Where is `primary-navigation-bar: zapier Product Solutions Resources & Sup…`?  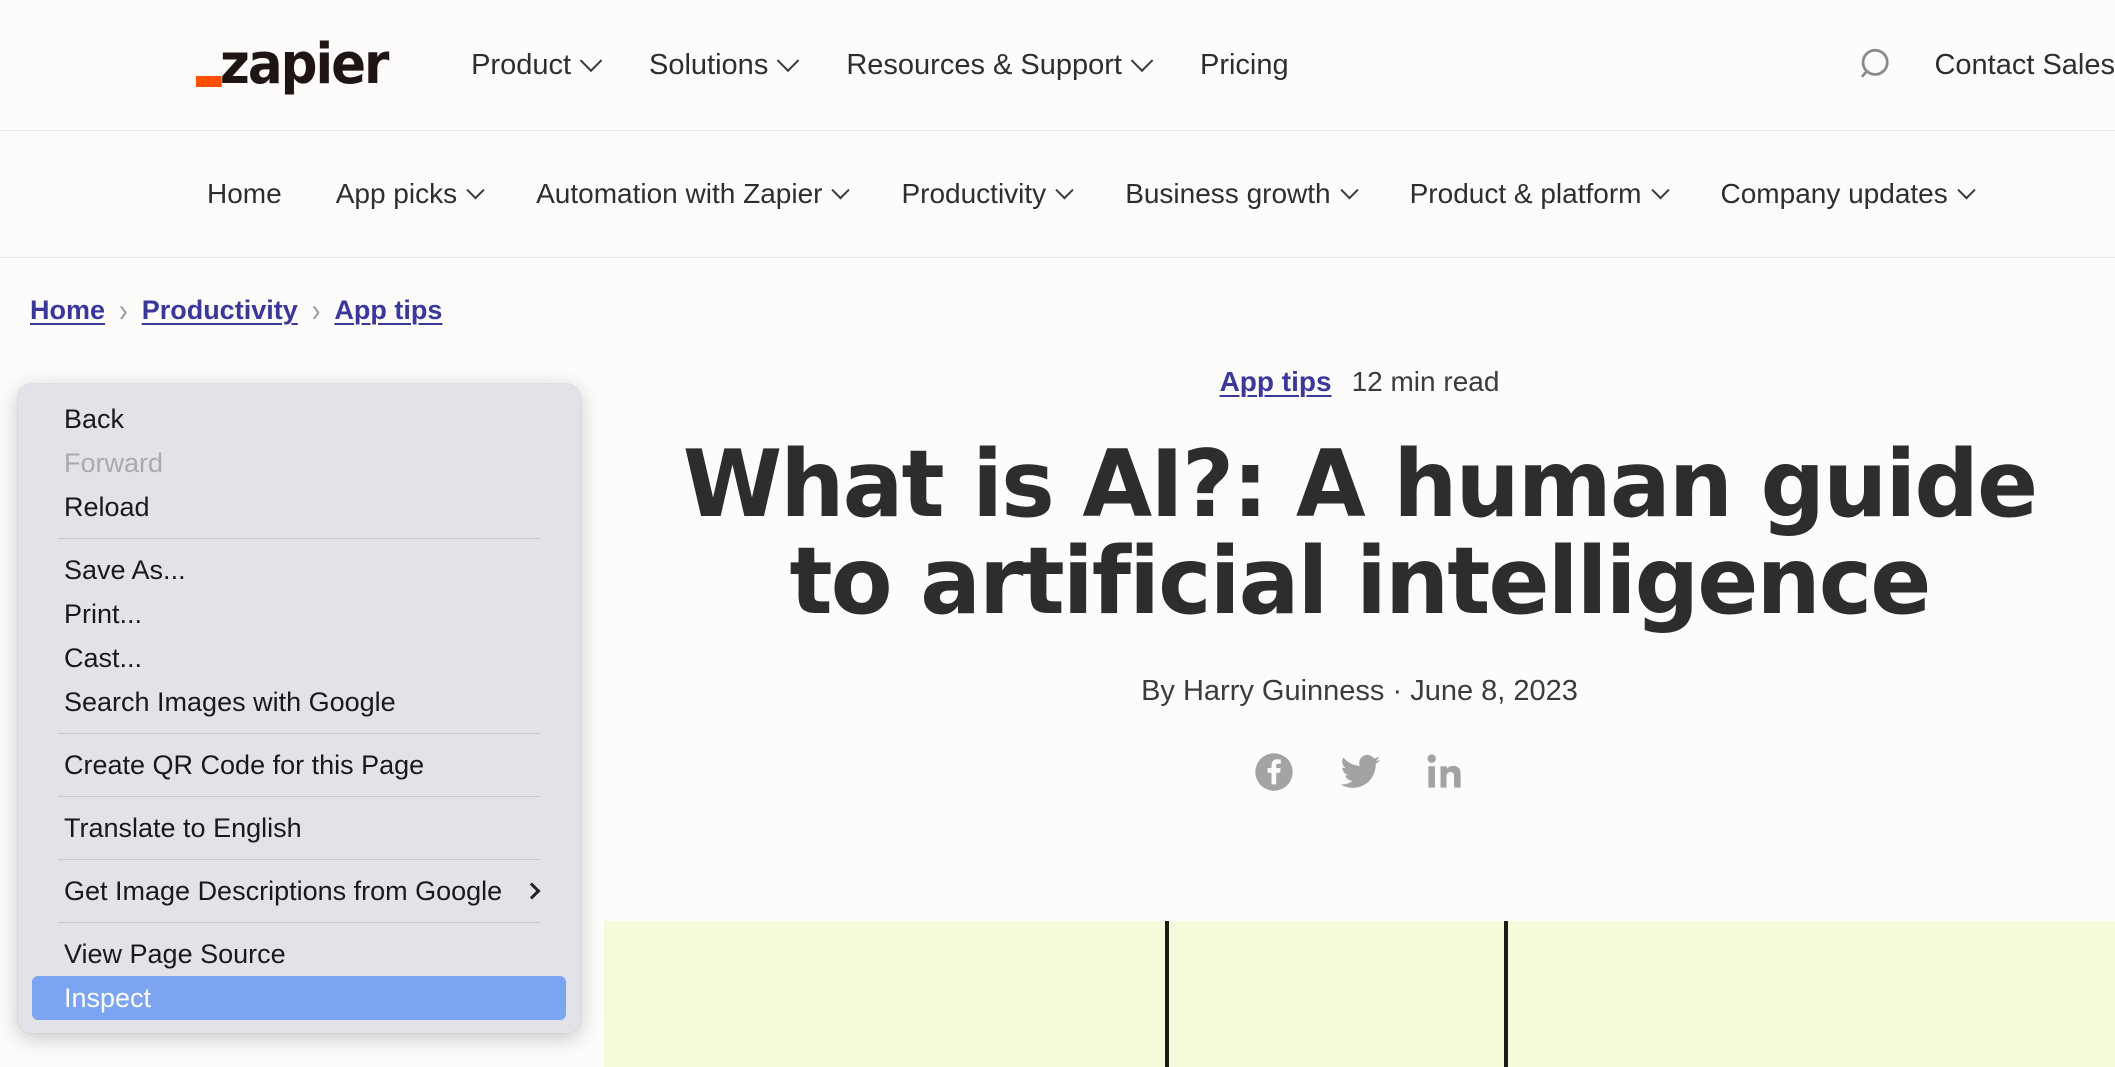 primary-navigation-bar: zapier Product Solutions Resources & Sup… is located at coordinates (1057, 65).